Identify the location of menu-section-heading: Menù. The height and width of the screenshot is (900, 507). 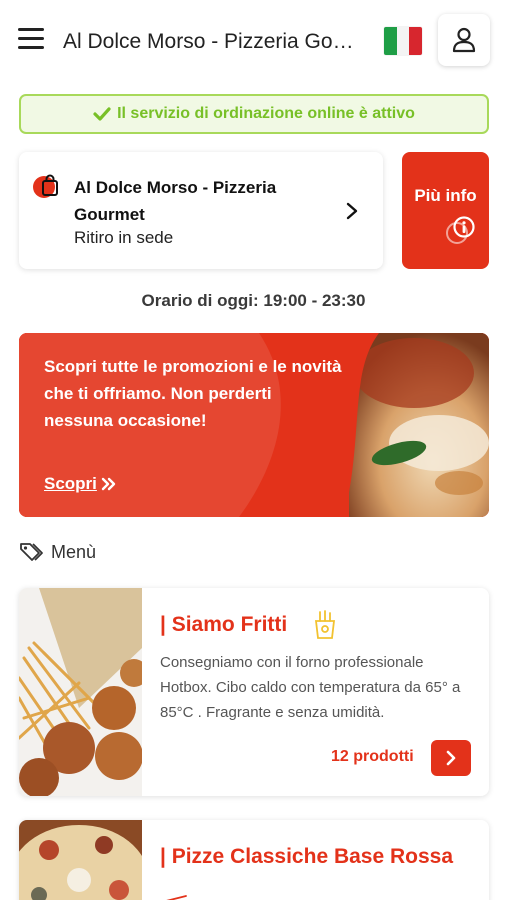
(57, 552).